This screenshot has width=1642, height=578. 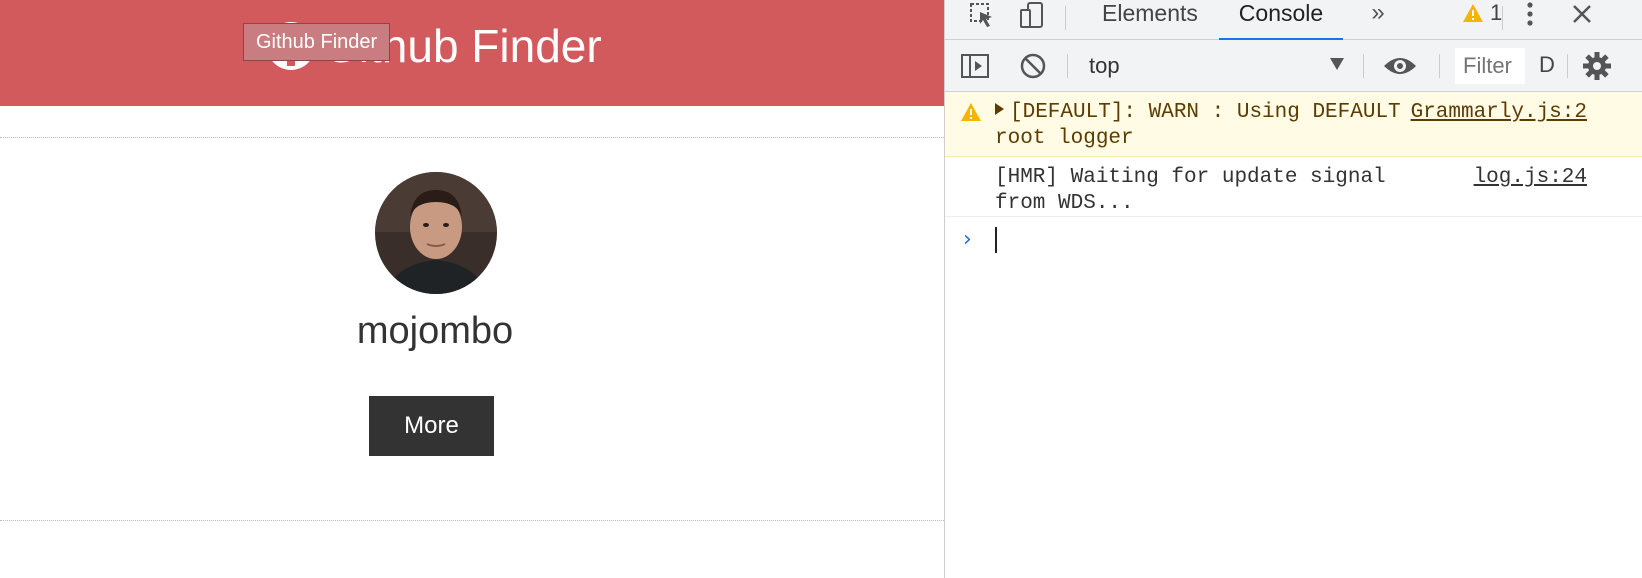 What do you see at coordinates (472, 53) in the screenshot?
I see `navbar: Github Finder Github Finder` at bounding box center [472, 53].